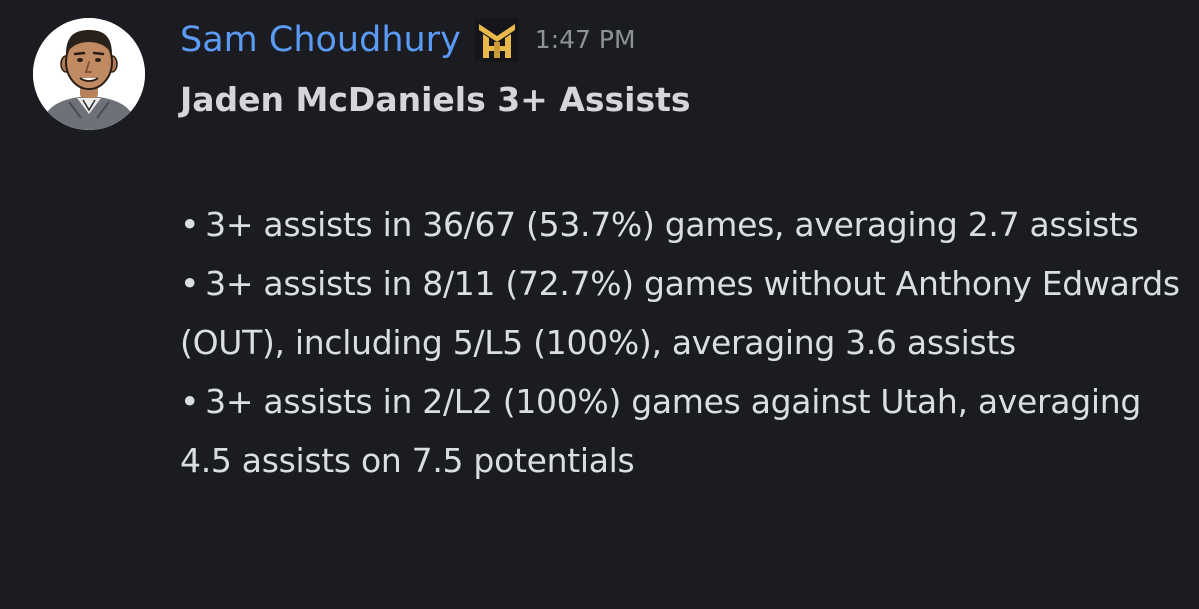 This screenshot has height=609, width=1199. I want to click on cartoon-man-avatar-icon, so click(89, 74).